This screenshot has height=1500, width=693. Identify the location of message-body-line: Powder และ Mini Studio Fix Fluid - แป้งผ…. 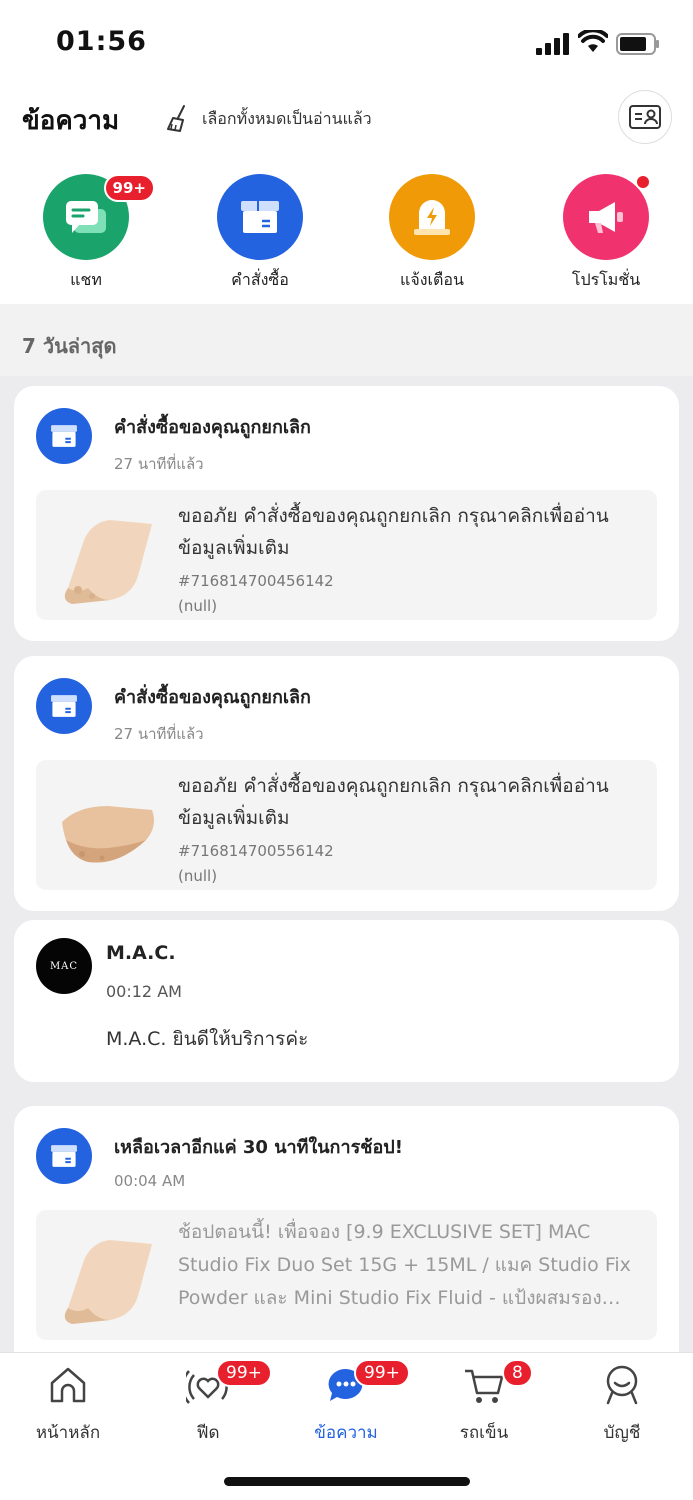
(399, 1298).